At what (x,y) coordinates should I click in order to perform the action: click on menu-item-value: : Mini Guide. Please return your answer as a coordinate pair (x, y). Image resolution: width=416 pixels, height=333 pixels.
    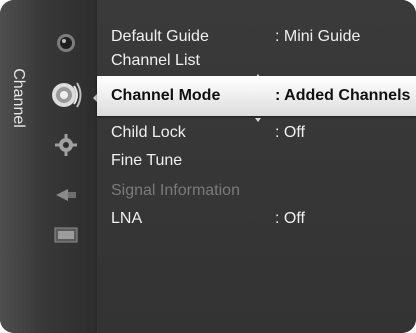
    Looking at the image, I should click on (318, 36).